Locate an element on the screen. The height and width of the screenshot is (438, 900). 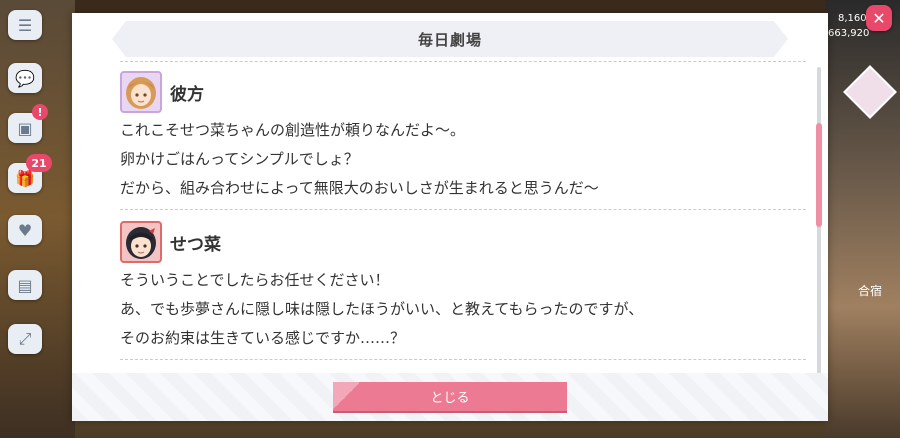
count-2: 663,920 is located at coordinates (849, 33).